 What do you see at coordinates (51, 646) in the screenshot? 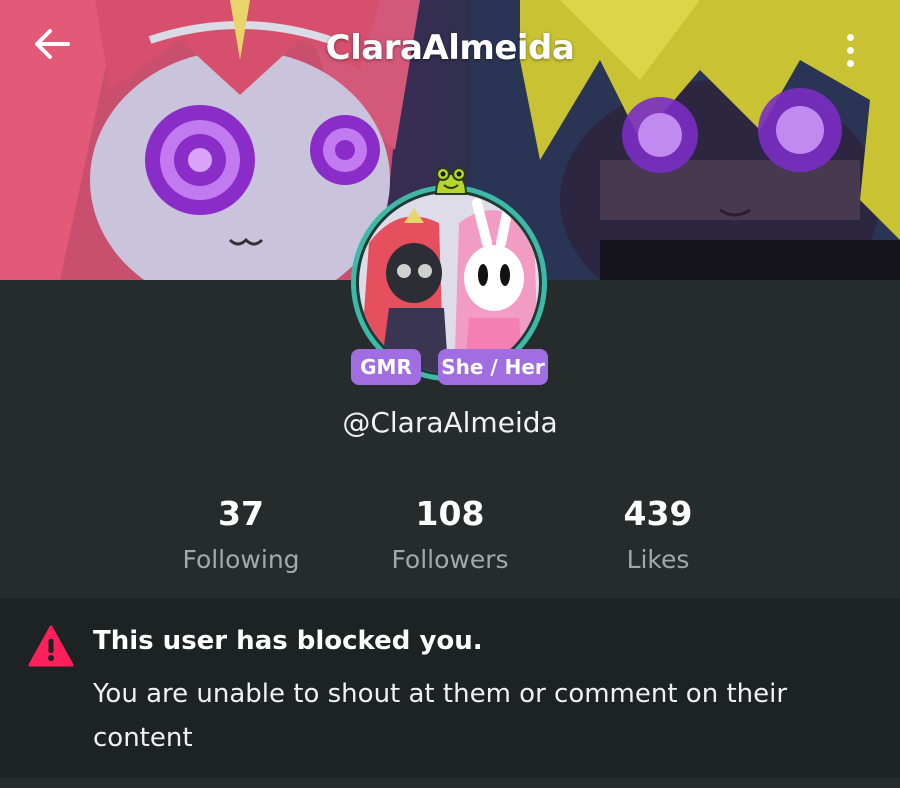
I see `warning-triangle-icon` at bounding box center [51, 646].